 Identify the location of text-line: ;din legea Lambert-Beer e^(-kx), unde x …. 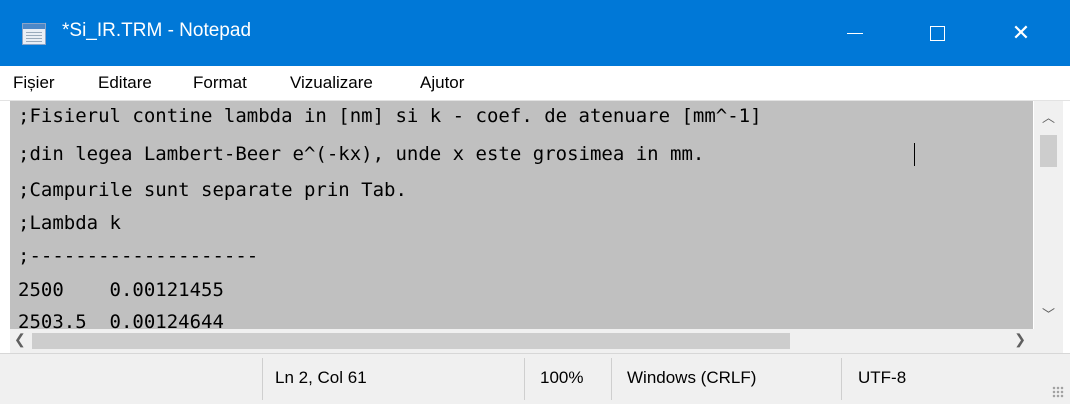
(361, 154).